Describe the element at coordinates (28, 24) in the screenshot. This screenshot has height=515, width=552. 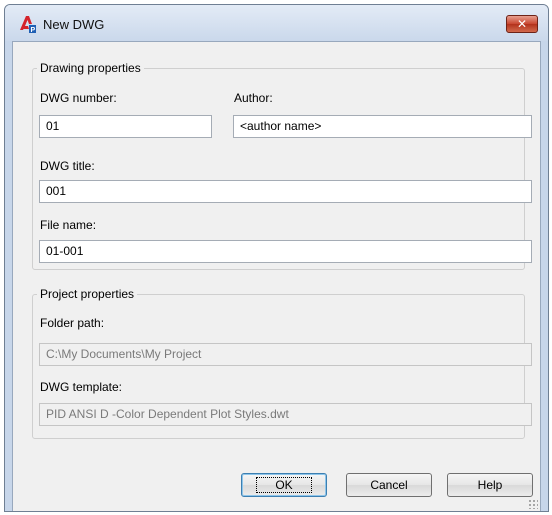
I see `autocad-p-icon: P` at that location.